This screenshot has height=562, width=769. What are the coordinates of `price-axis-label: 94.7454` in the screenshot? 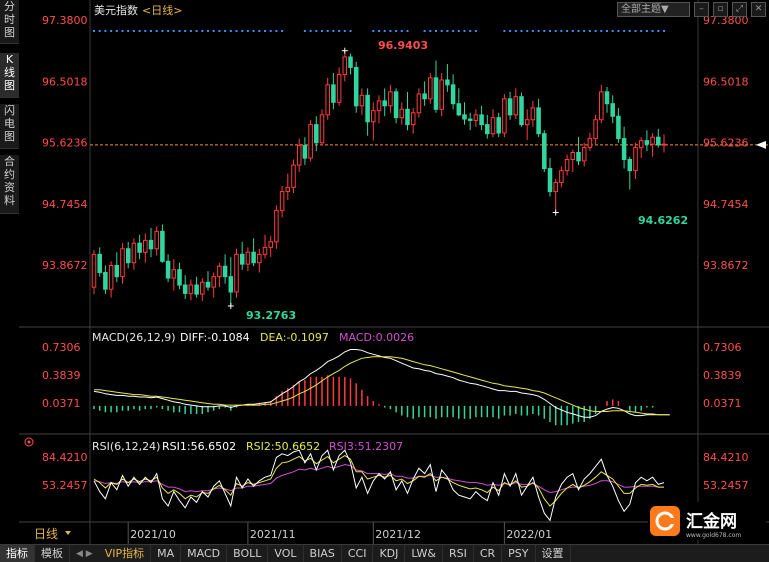 It's located at (726, 204).